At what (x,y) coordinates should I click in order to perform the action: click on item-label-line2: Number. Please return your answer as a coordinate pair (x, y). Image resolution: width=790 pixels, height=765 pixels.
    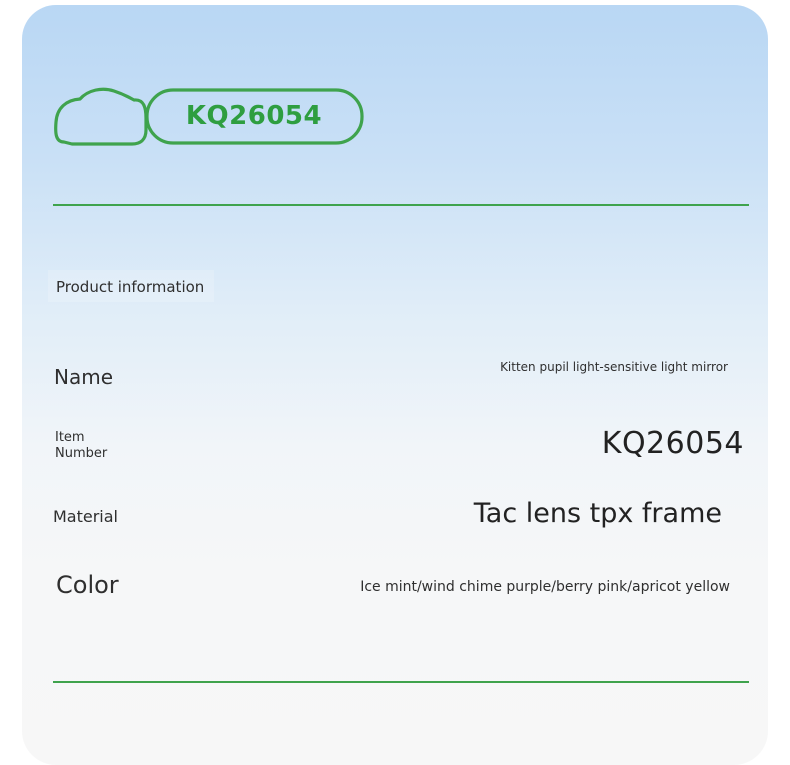
    Looking at the image, I should click on (81, 453).